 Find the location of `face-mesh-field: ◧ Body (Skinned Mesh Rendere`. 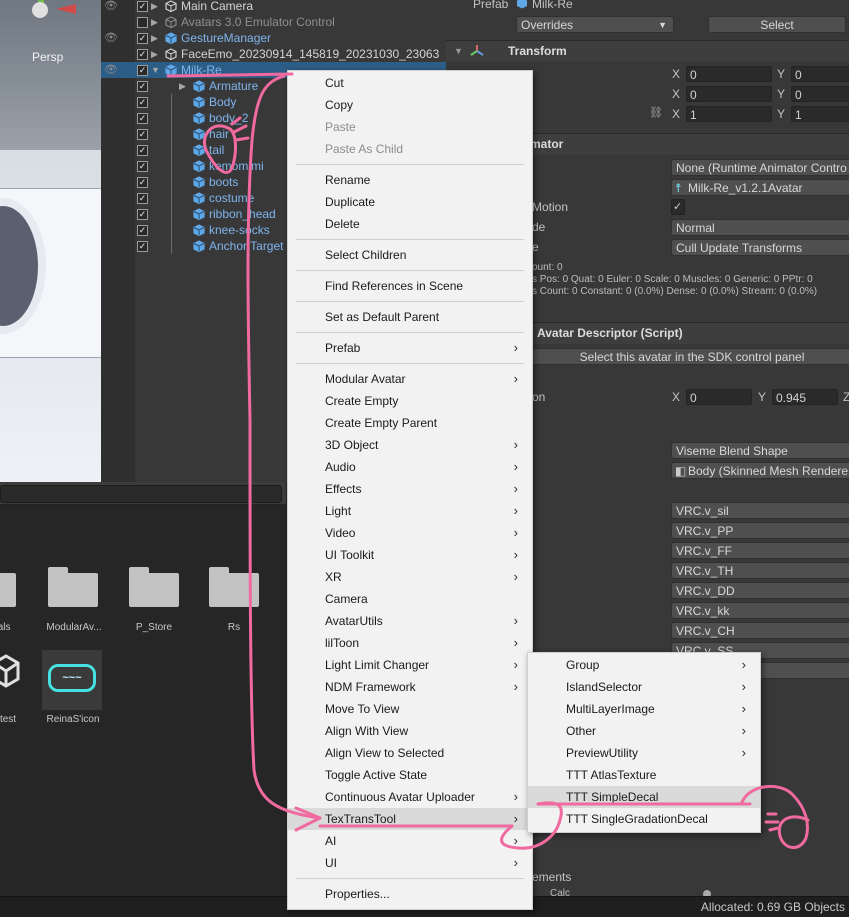

face-mesh-field: ◧ Body (Skinned Mesh Rendere is located at coordinates (760, 470).